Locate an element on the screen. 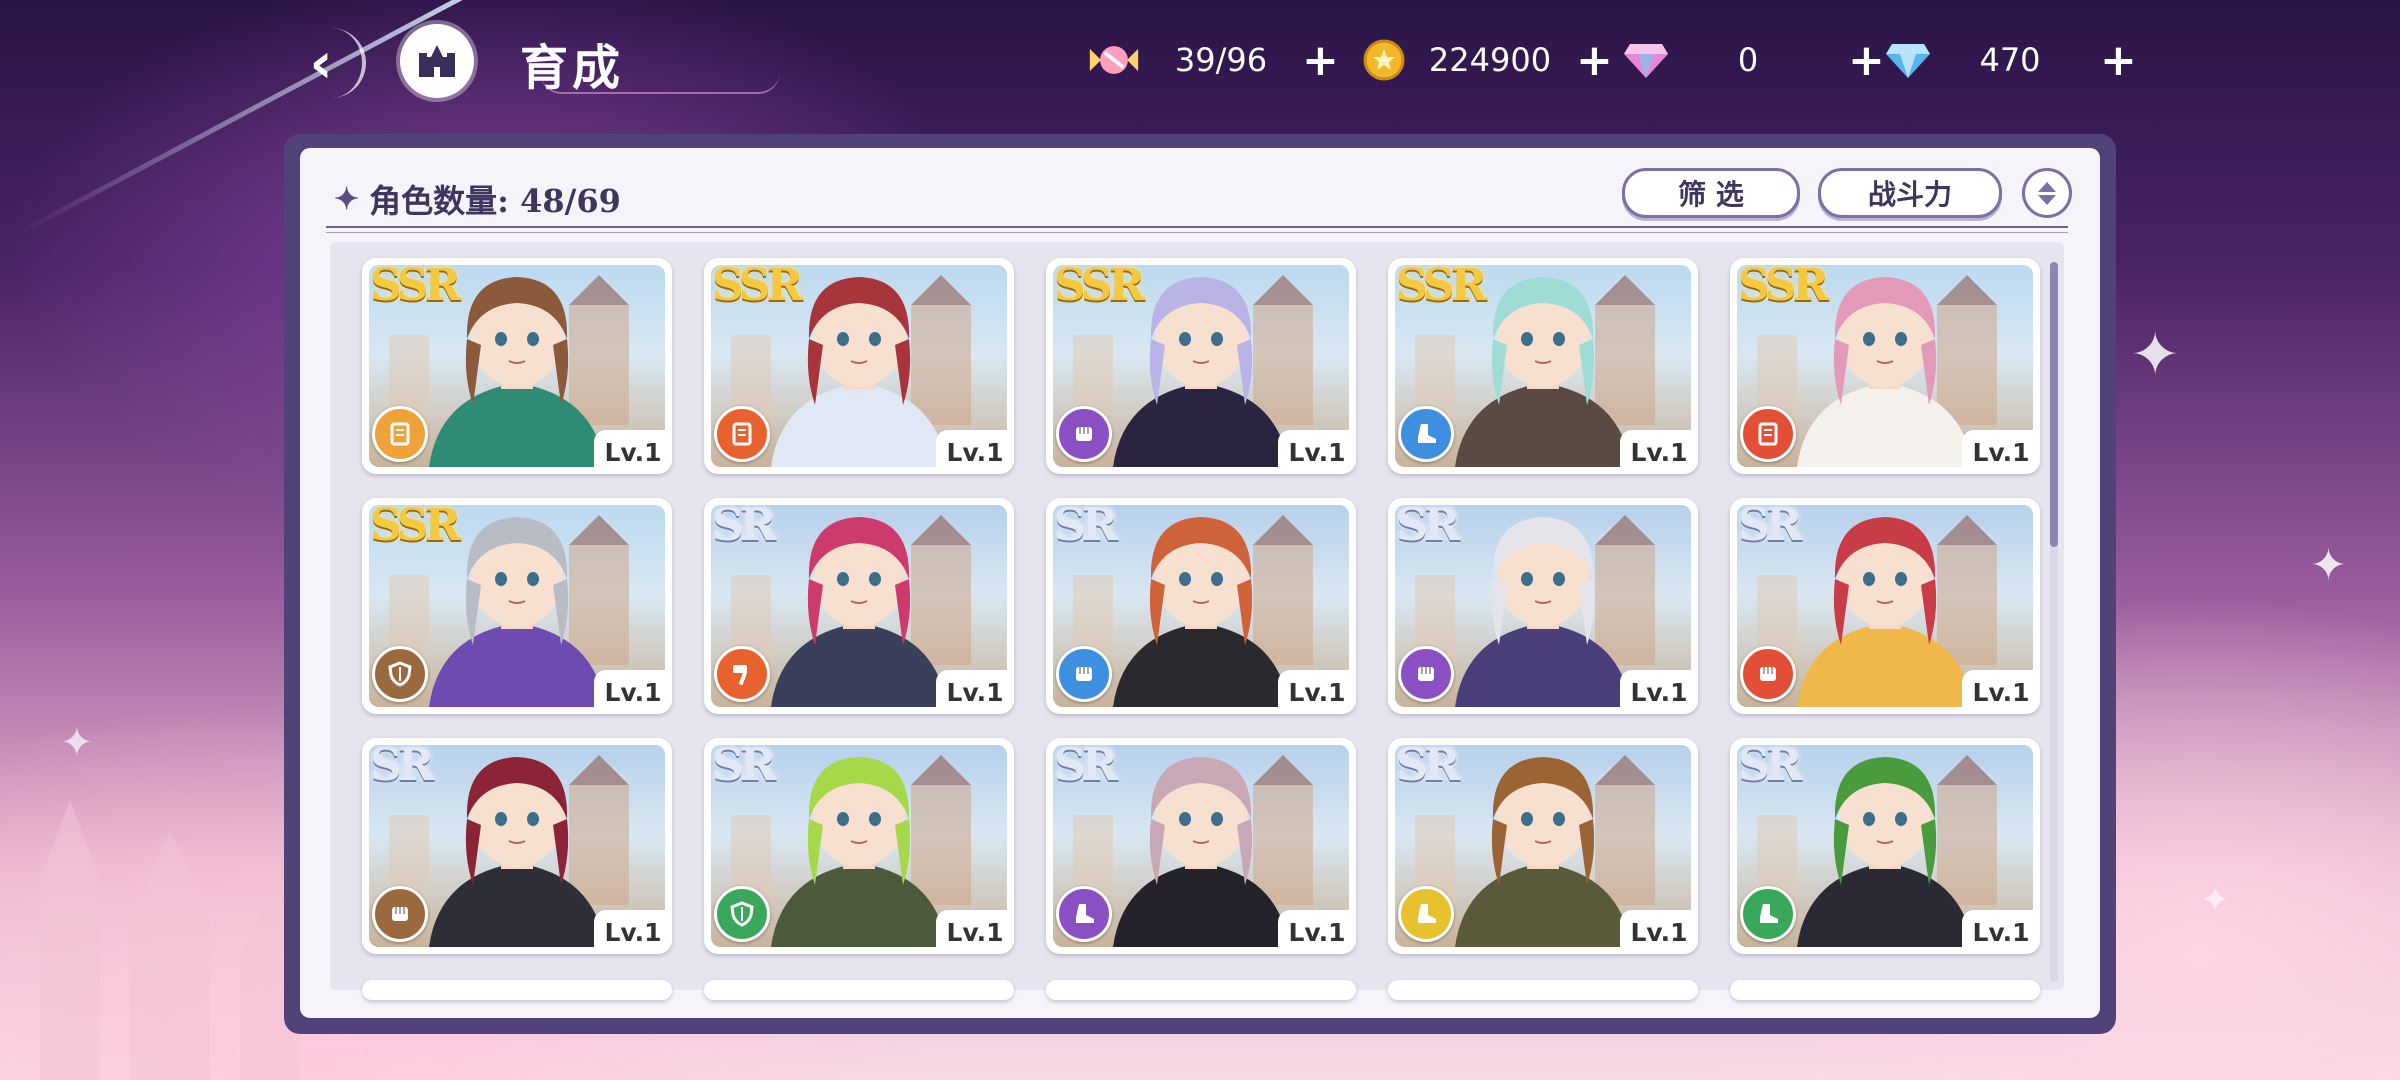 The image size is (2400, 1080). sort-power-button: 战斗力 is located at coordinates (1910, 193).